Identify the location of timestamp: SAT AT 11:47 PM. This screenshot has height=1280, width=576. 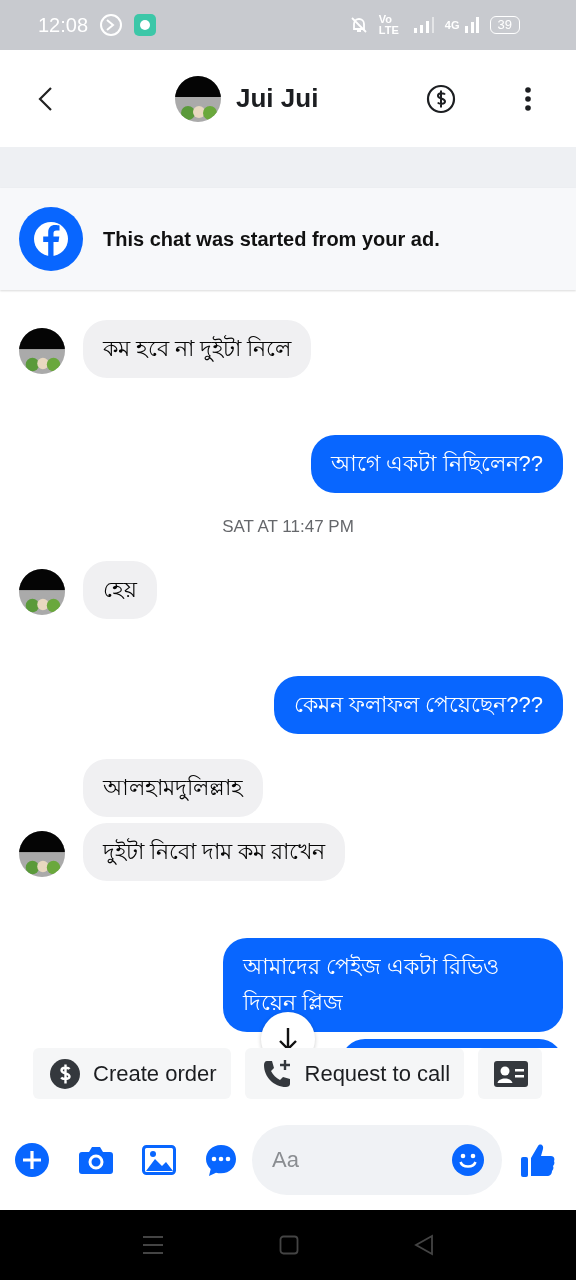
(288, 526).